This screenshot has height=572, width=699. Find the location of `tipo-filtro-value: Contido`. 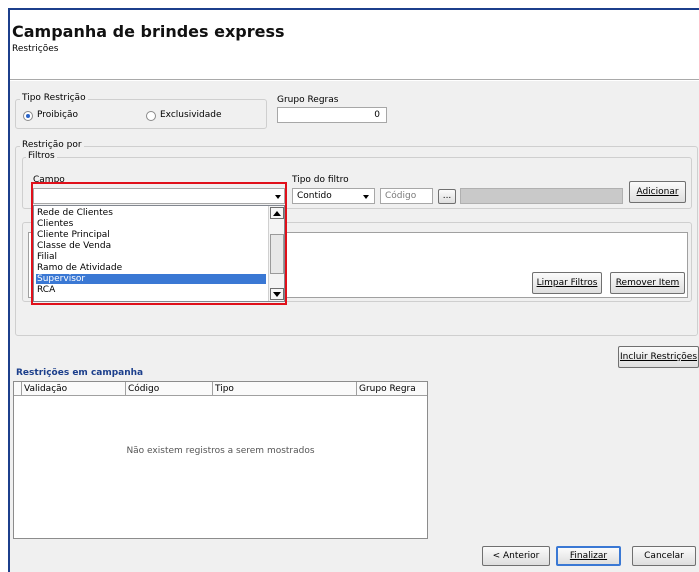

tipo-filtro-value: Contido is located at coordinates (314, 196).